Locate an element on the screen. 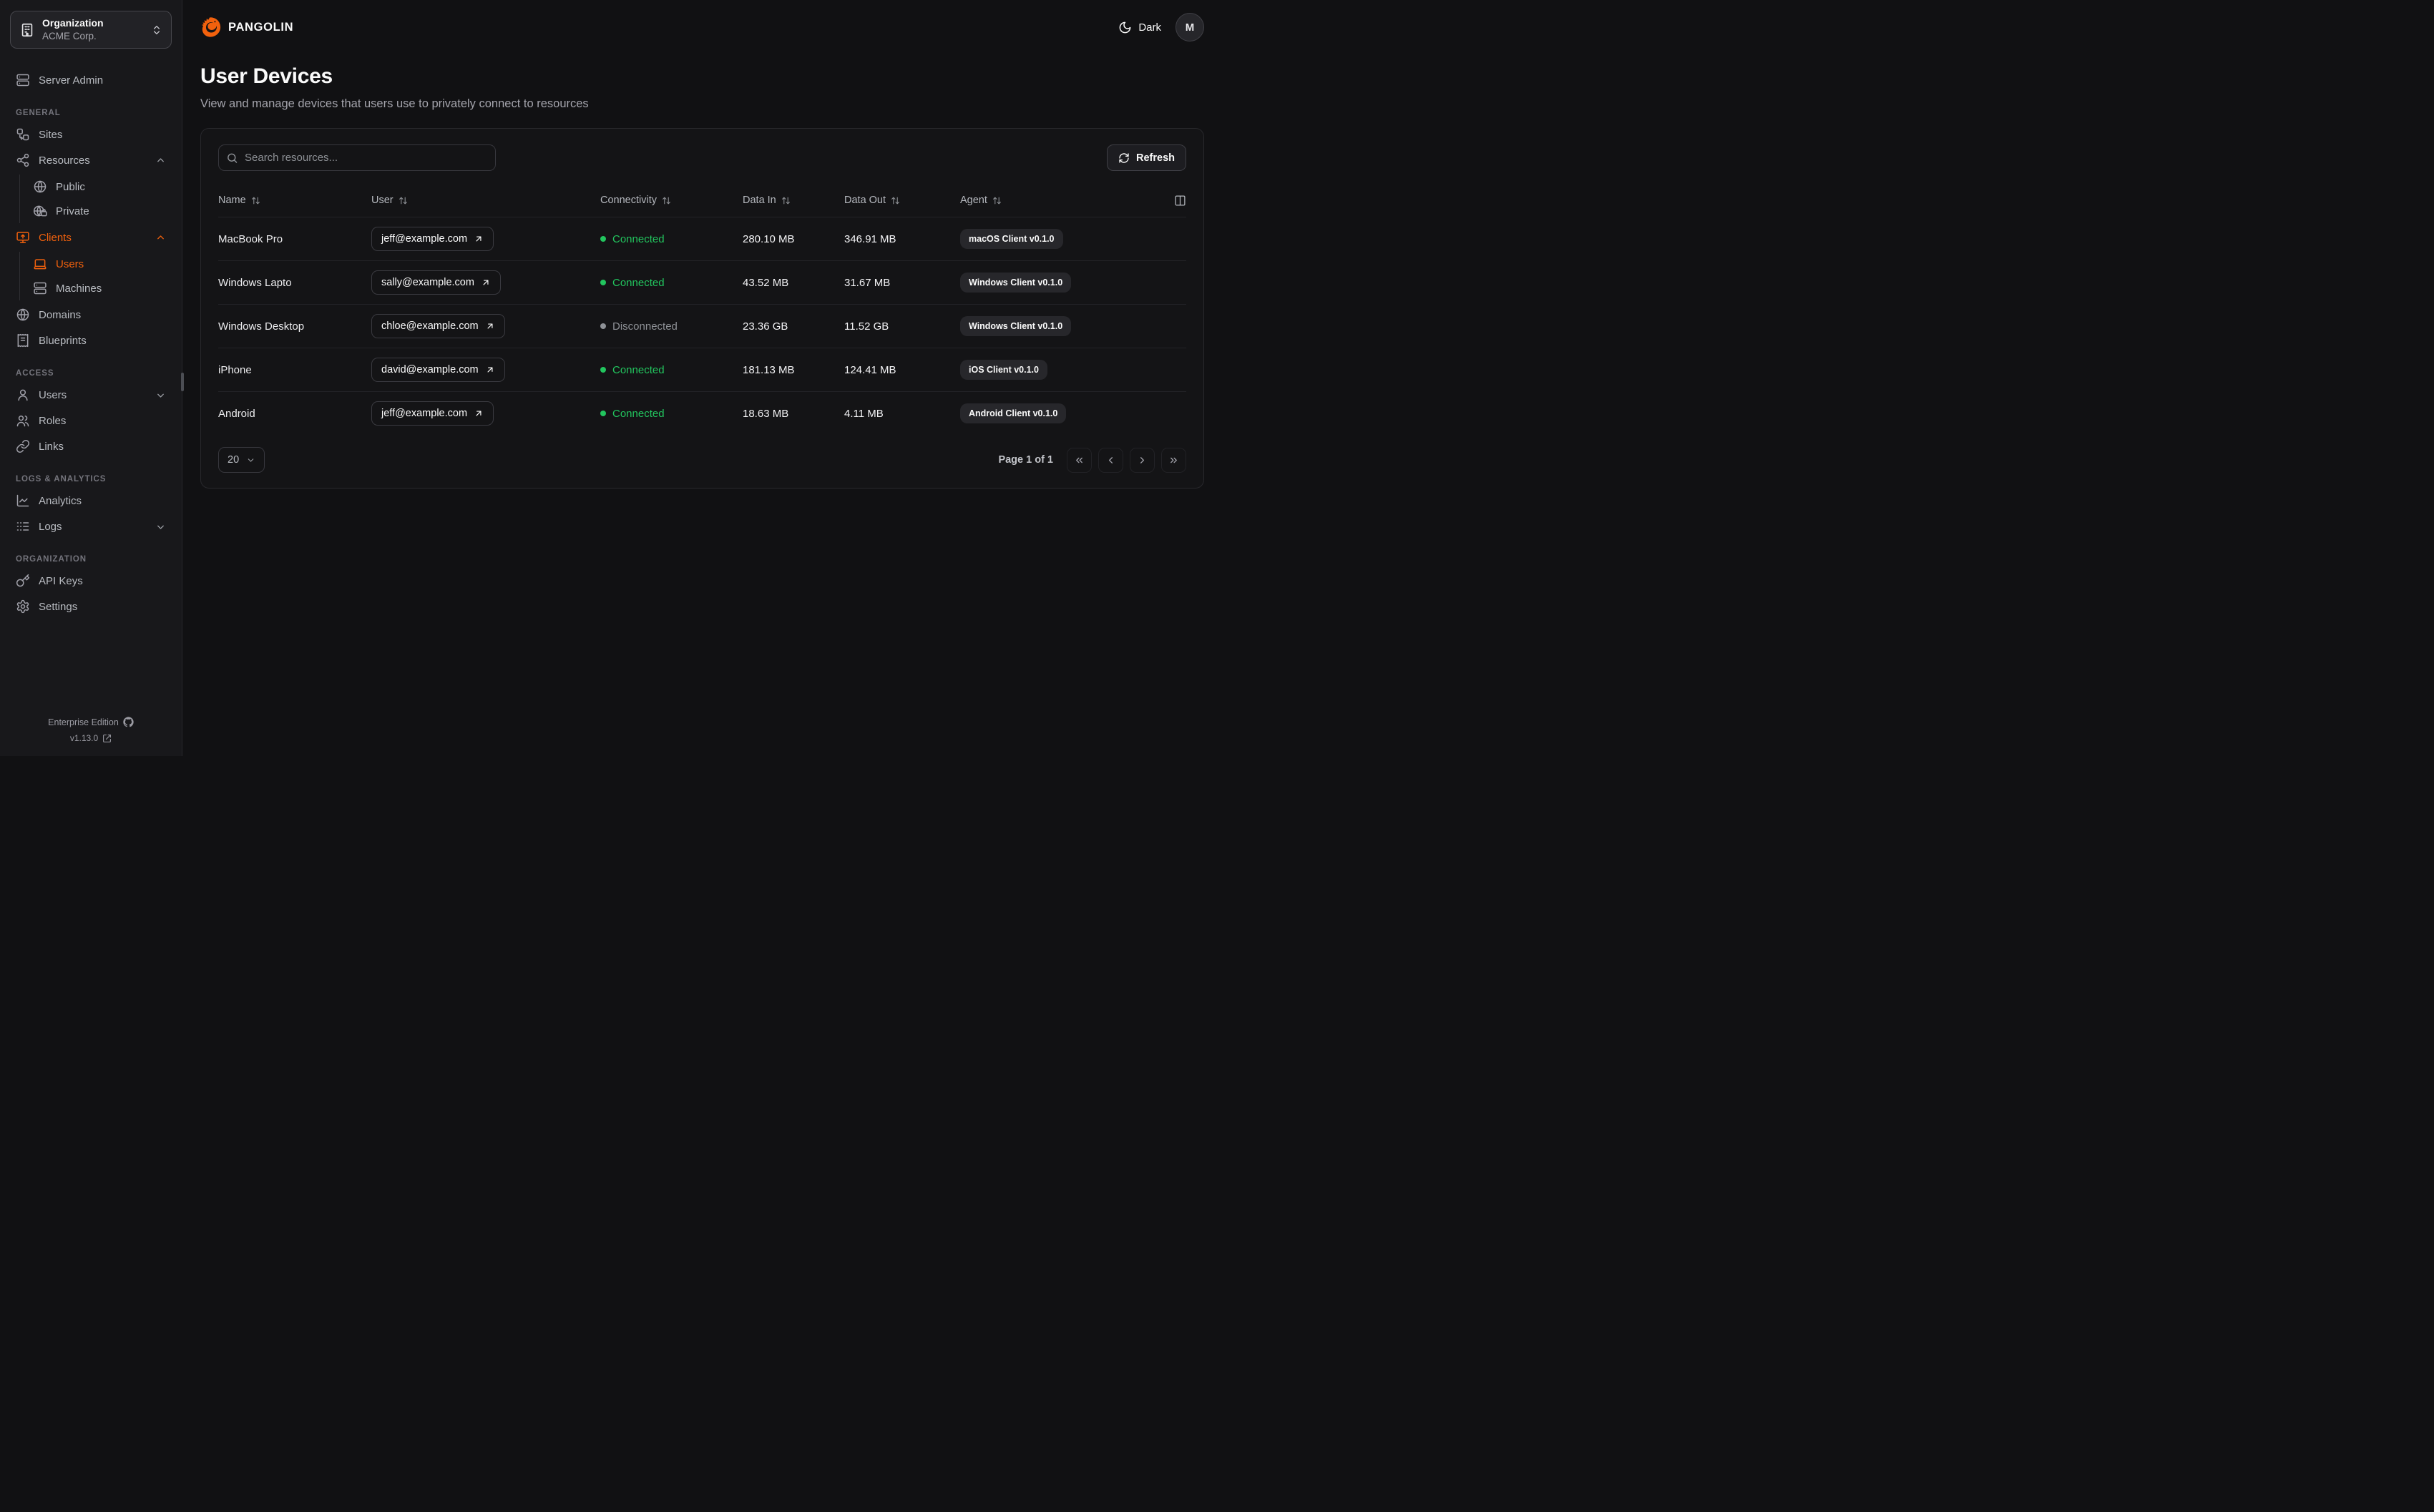 The height and width of the screenshot is (1512, 2434). org-selector-value: ACME Corp. is located at coordinates (69, 35).